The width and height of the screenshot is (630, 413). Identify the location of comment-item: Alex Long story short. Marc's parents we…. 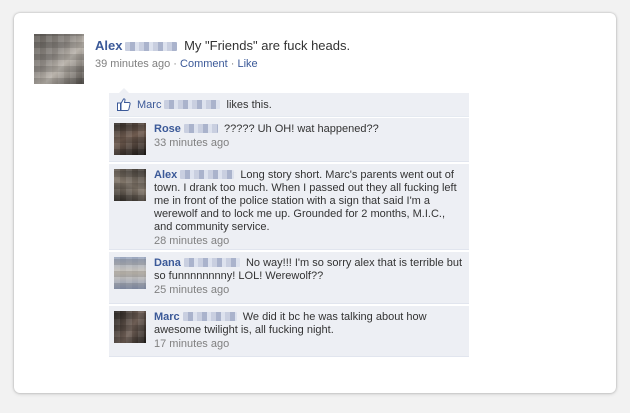
(289, 206).